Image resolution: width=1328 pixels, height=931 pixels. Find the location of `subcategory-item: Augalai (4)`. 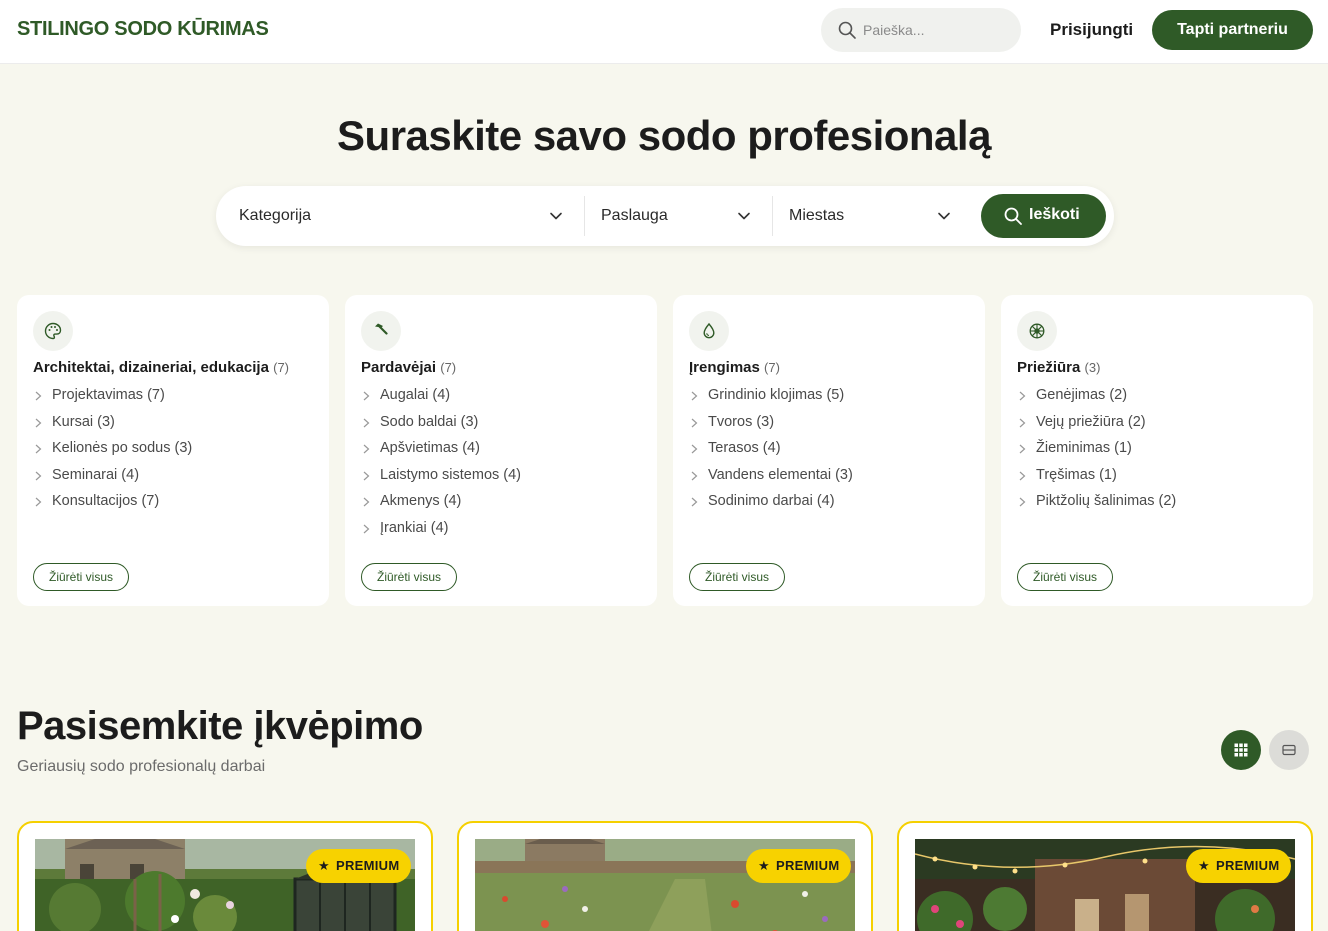

subcategory-item: Augalai (4) is located at coordinates (441, 400).